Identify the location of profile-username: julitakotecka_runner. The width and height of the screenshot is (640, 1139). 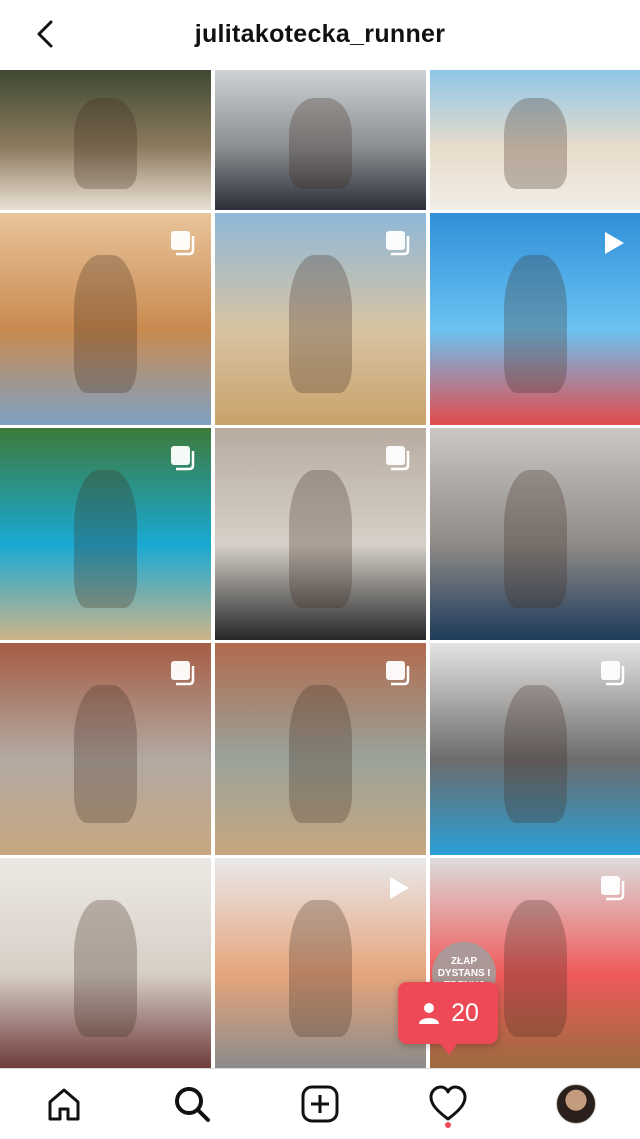
(320, 33).